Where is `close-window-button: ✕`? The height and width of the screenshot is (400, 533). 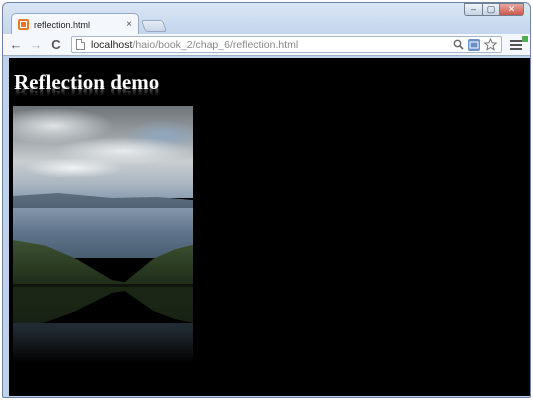 close-window-button: ✕ is located at coordinates (512, 9).